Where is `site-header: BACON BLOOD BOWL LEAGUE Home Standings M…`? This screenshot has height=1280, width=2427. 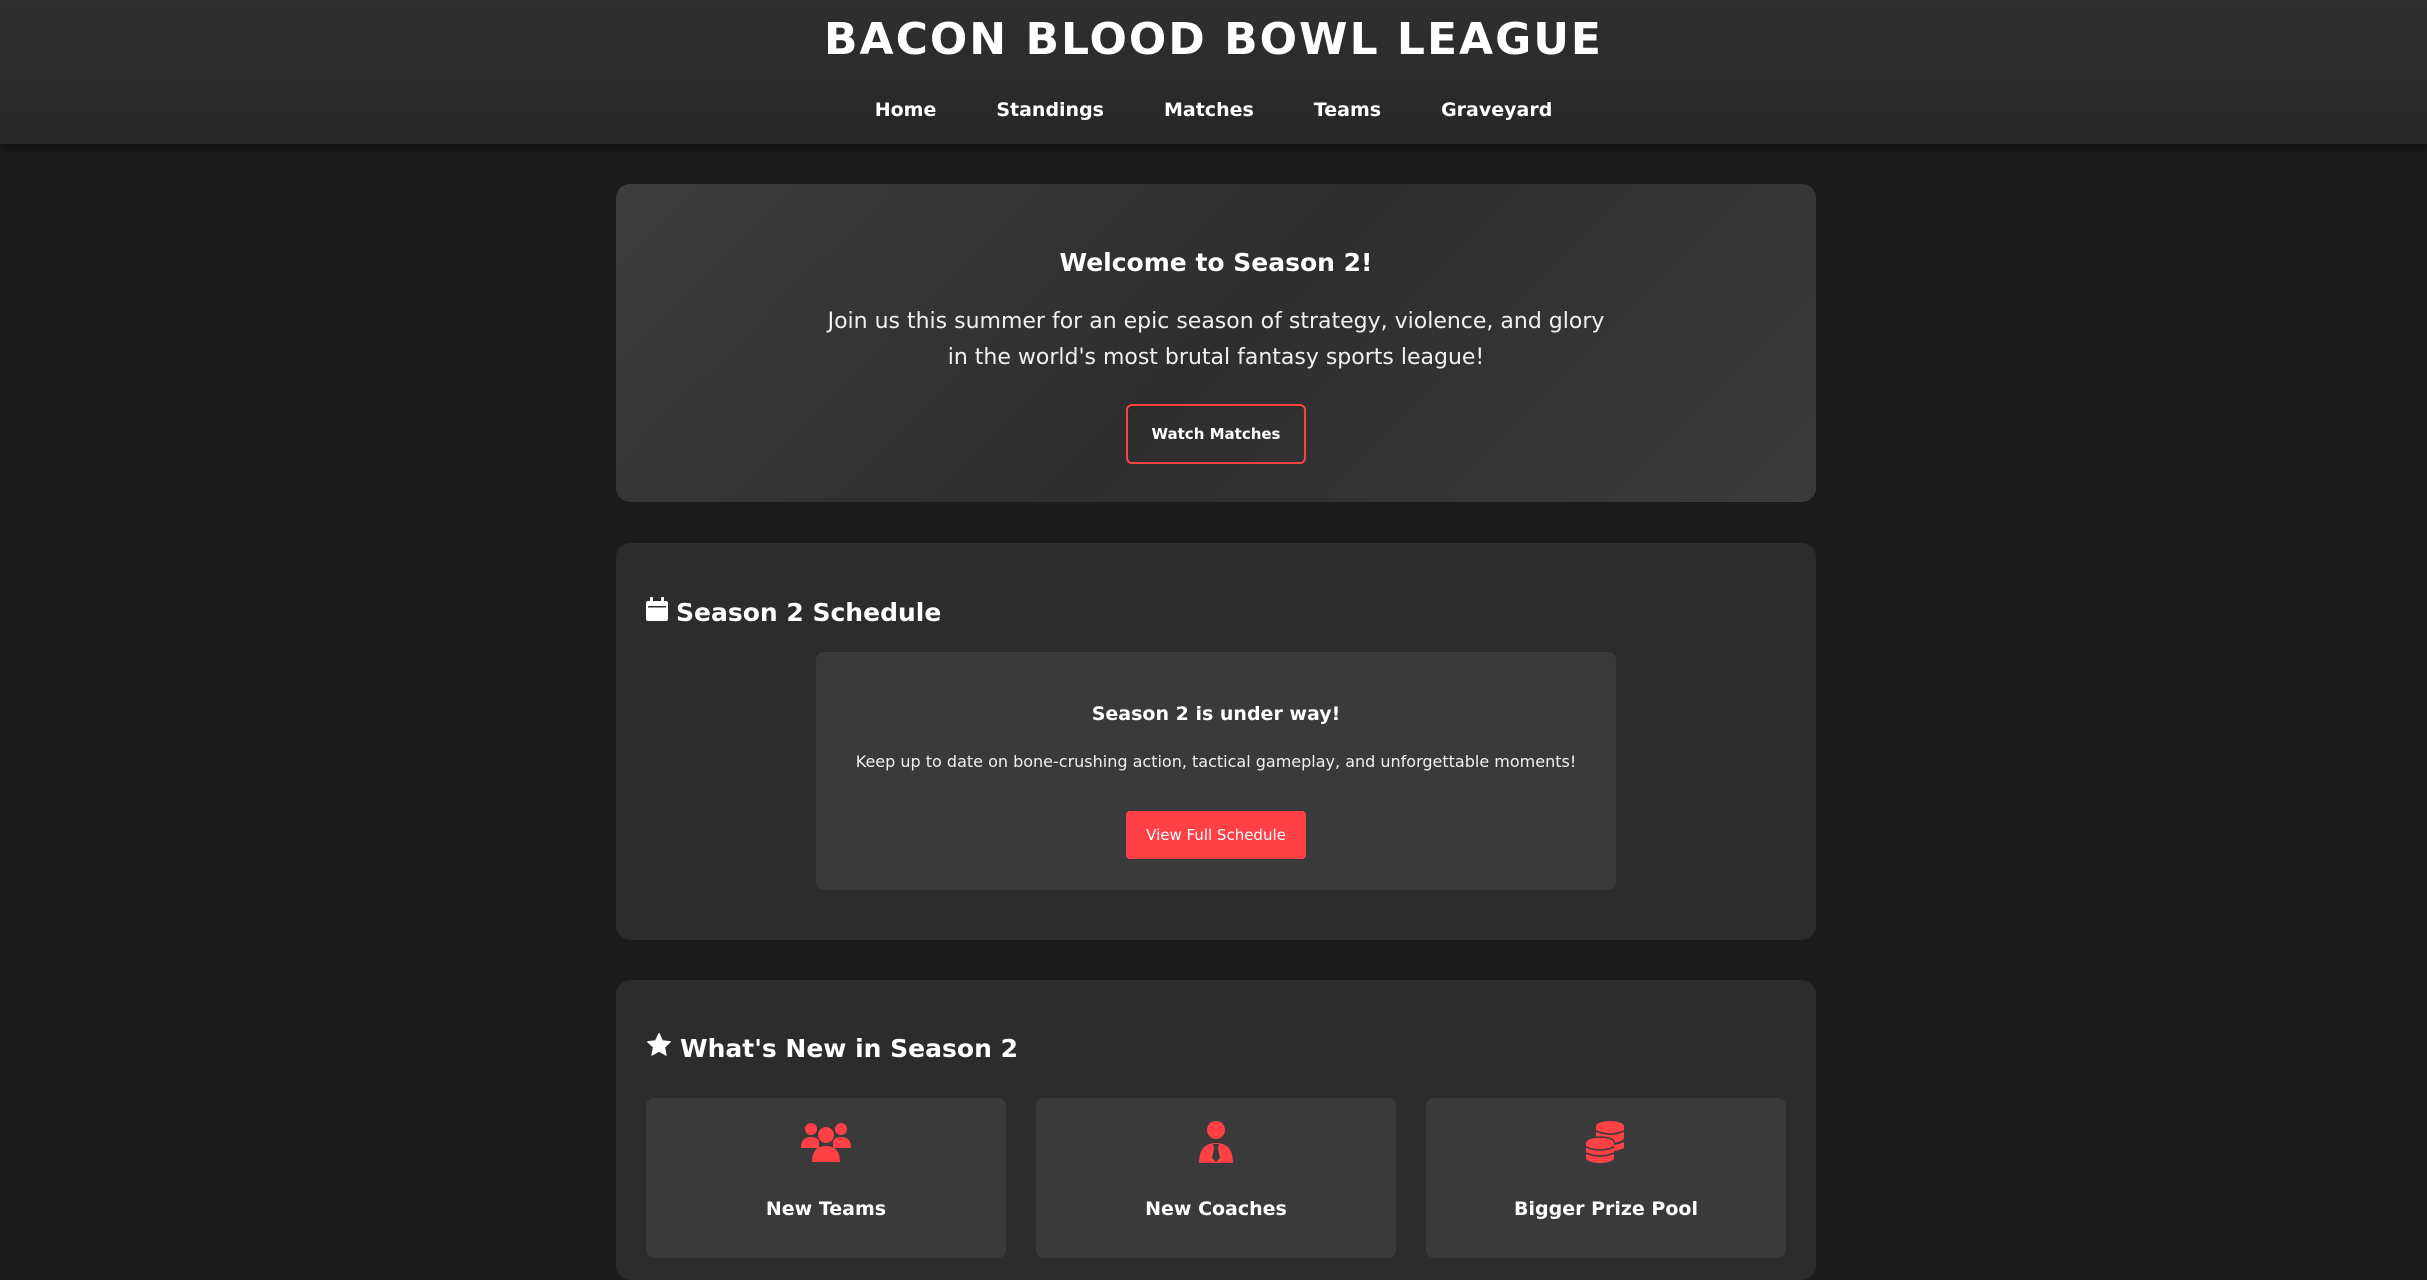 site-header: BACON BLOOD BOWL LEAGUE Home Standings M… is located at coordinates (1213, 72).